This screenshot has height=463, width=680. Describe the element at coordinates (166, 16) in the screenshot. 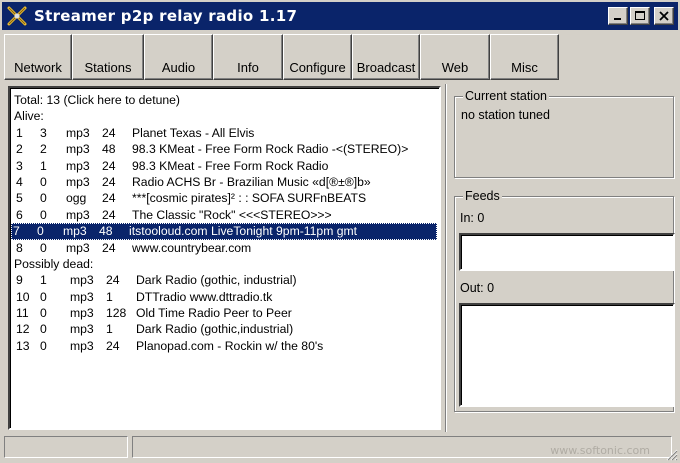

I see `window-title: Streamer p2p relay radio 1.17` at that location.